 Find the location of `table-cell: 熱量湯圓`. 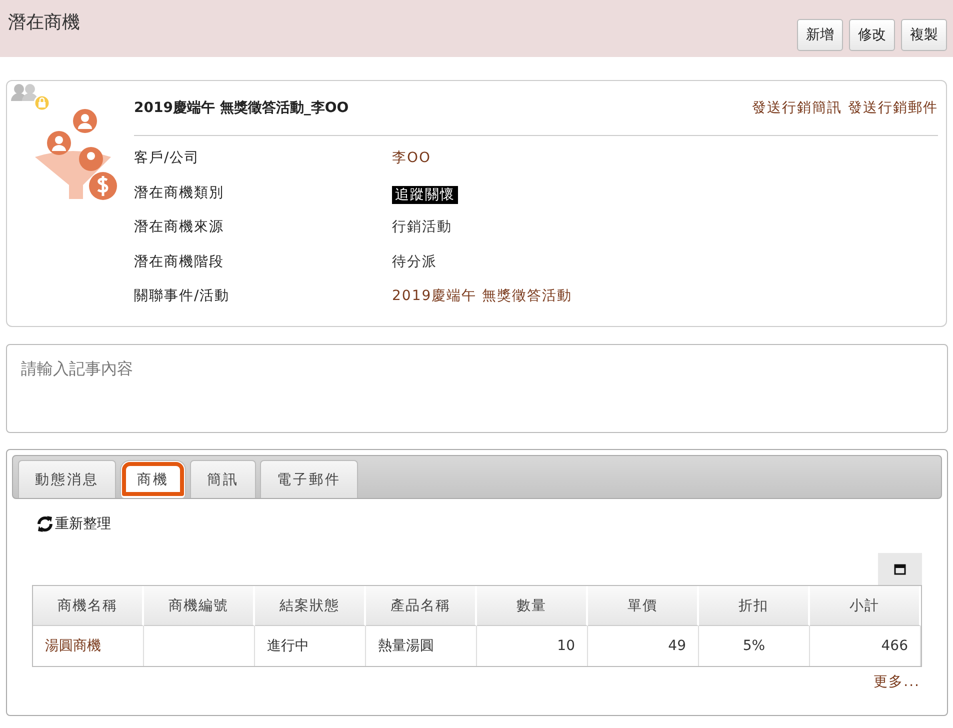

table-cell: 熱量湯圓 is located at coordinates (421, 646).